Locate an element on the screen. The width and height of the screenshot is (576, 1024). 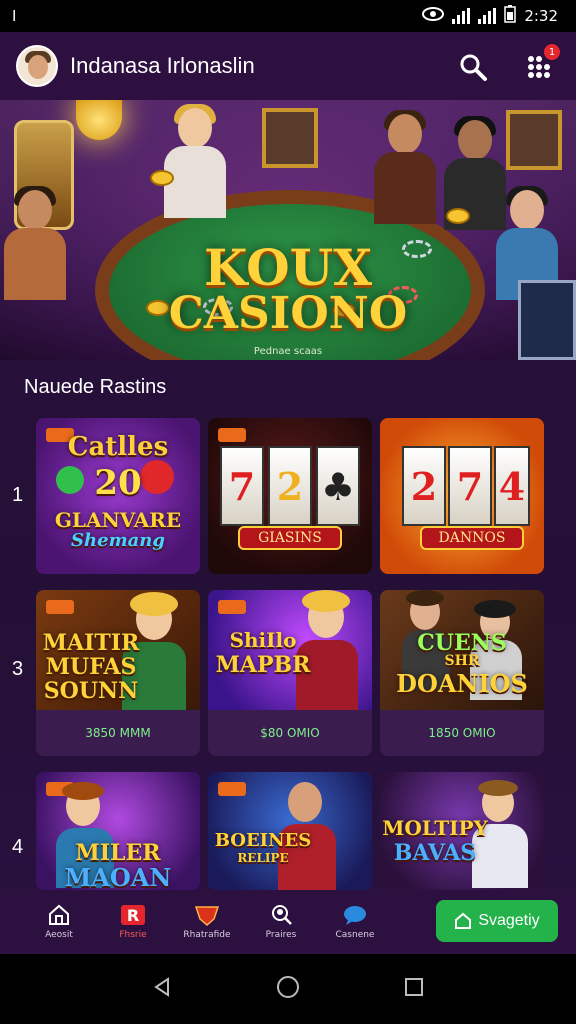
app-header: Indanasa Irlonaslin 1 is located at coordinates (288, 66).